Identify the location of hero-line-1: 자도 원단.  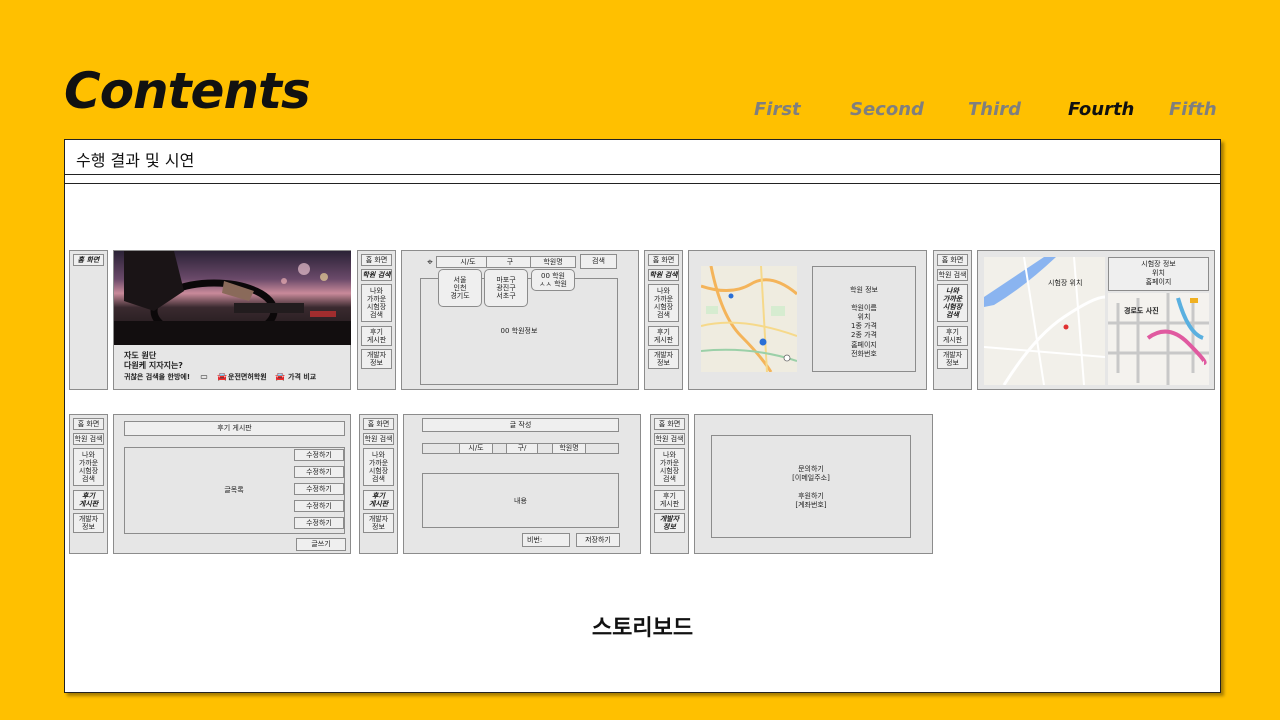
(140, 355).